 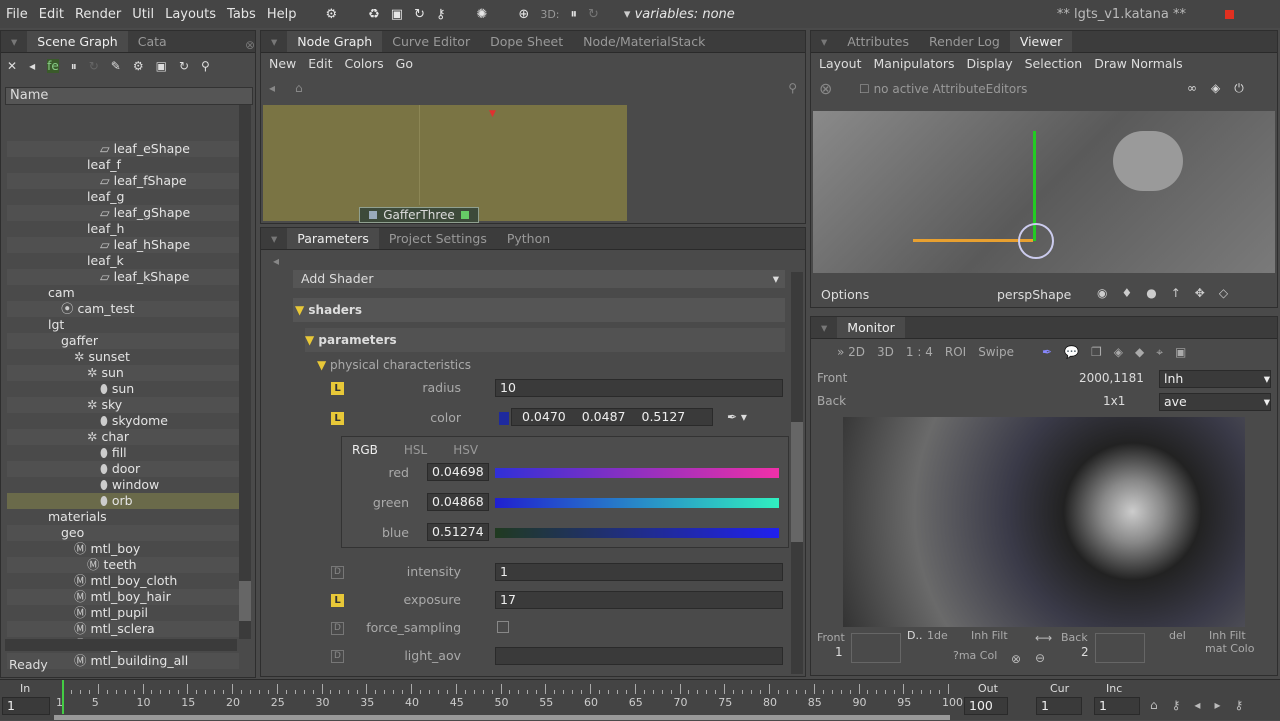 What do you see at coordinates (114, 629) in the screenshot?
I see `tree-item: Ⓜ mtl_sclera` at bounding box center [114, 629].